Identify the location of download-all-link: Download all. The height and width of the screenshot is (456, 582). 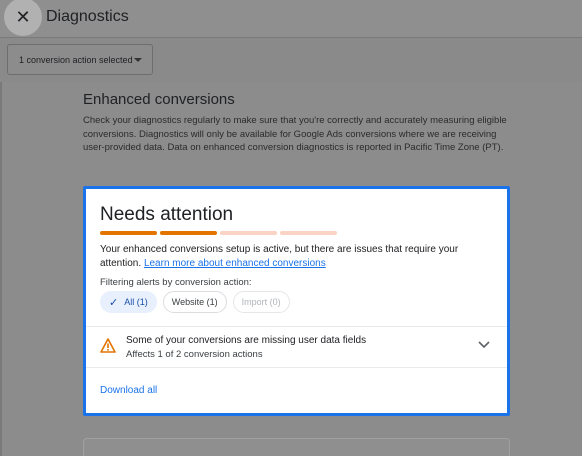
(128, 390).